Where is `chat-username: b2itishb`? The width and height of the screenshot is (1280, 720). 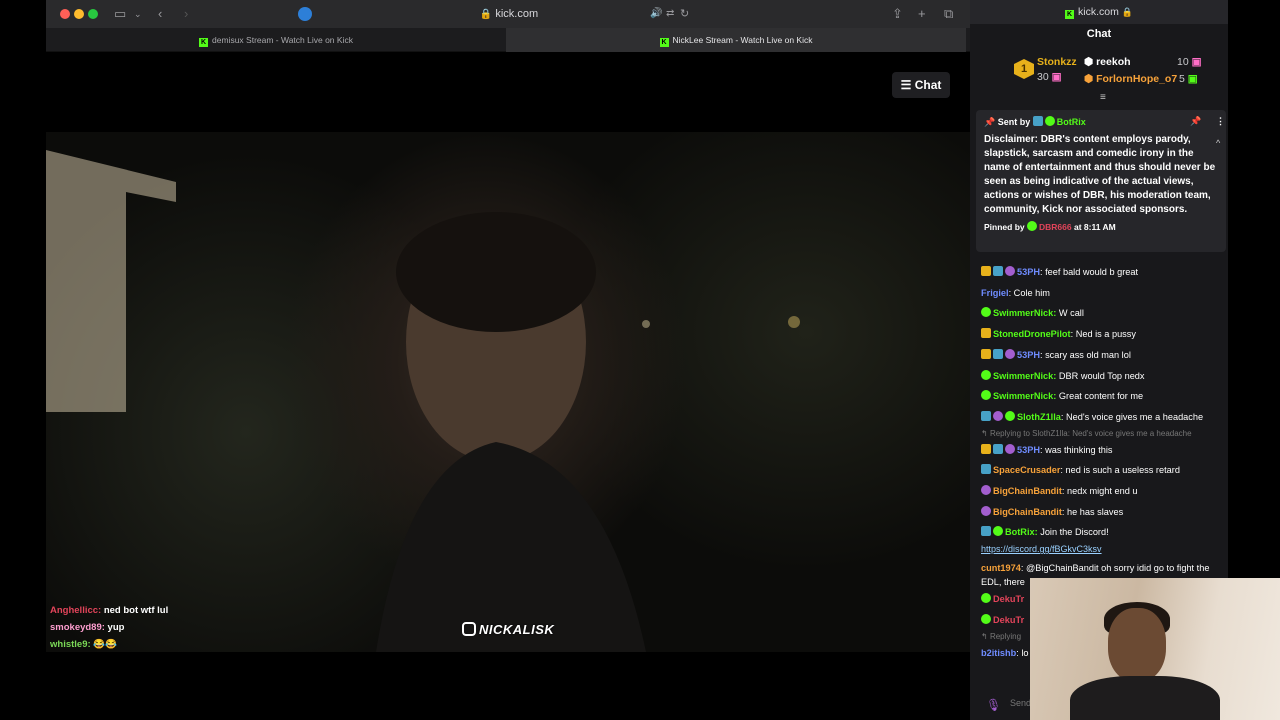 chat-username: b2itishb is located at coordinates (998, 653).